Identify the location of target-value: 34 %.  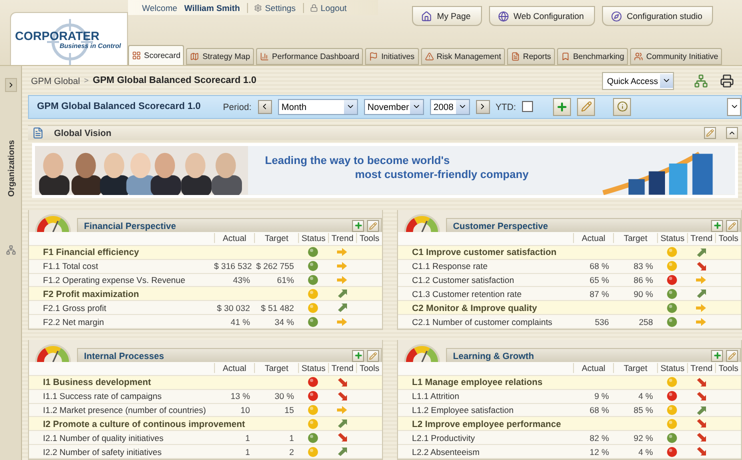
(284, 321).